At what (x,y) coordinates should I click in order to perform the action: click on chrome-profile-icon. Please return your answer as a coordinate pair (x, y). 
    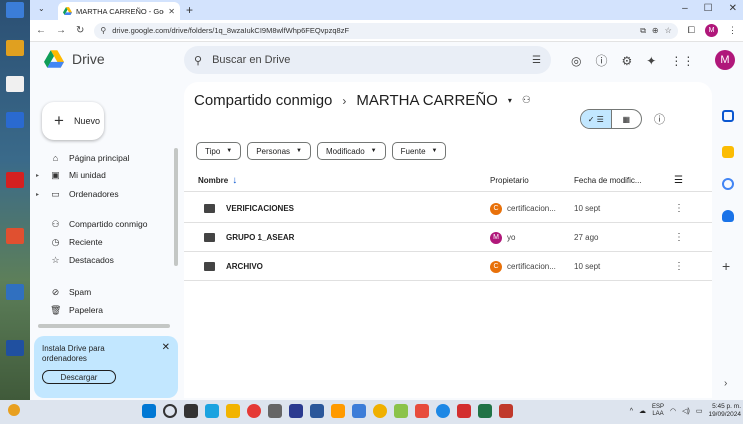
    Looking at the image, I should click on (443, 411).